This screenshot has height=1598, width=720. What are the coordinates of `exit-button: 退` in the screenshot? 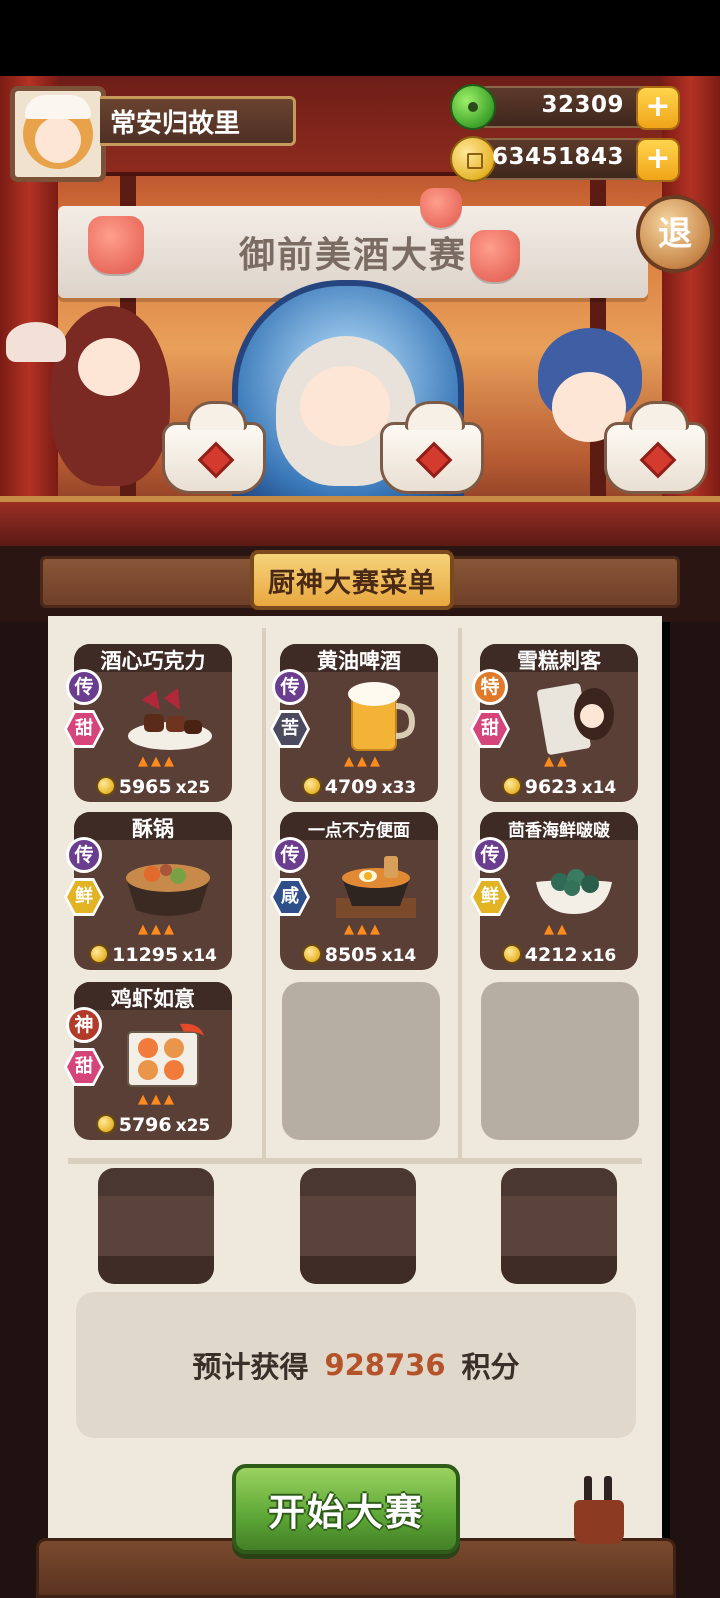 It's located at (675, 234).